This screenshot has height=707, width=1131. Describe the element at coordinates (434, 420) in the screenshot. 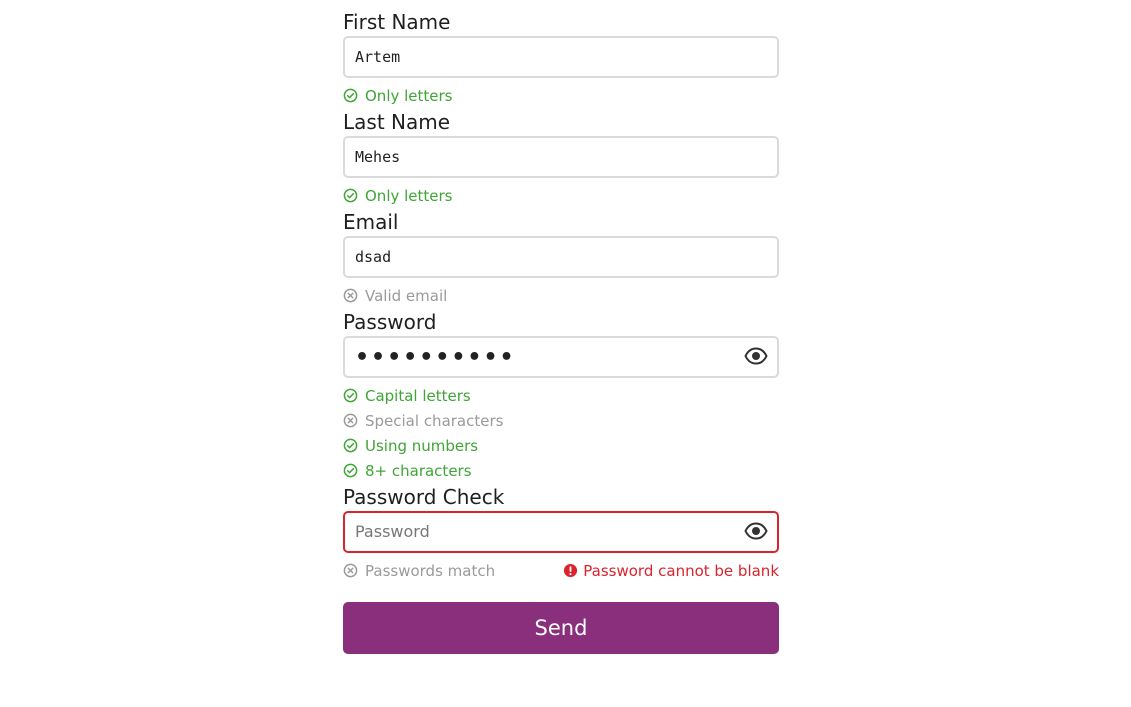

I see `rule-text: Special characters` at that location.